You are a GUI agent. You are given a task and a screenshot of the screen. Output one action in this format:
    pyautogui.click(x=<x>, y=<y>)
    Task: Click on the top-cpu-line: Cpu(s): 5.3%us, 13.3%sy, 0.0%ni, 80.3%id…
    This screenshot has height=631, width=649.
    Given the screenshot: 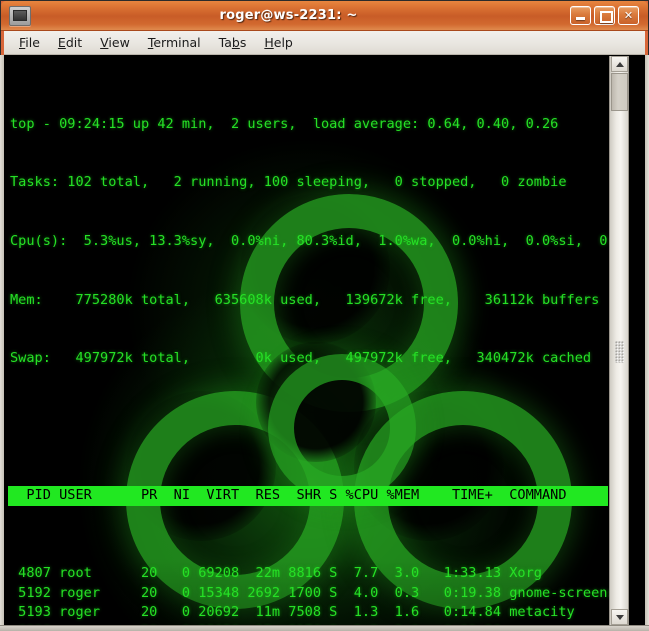 What is the action you would take?
    pyautogui.click(x=310, y=240)
    